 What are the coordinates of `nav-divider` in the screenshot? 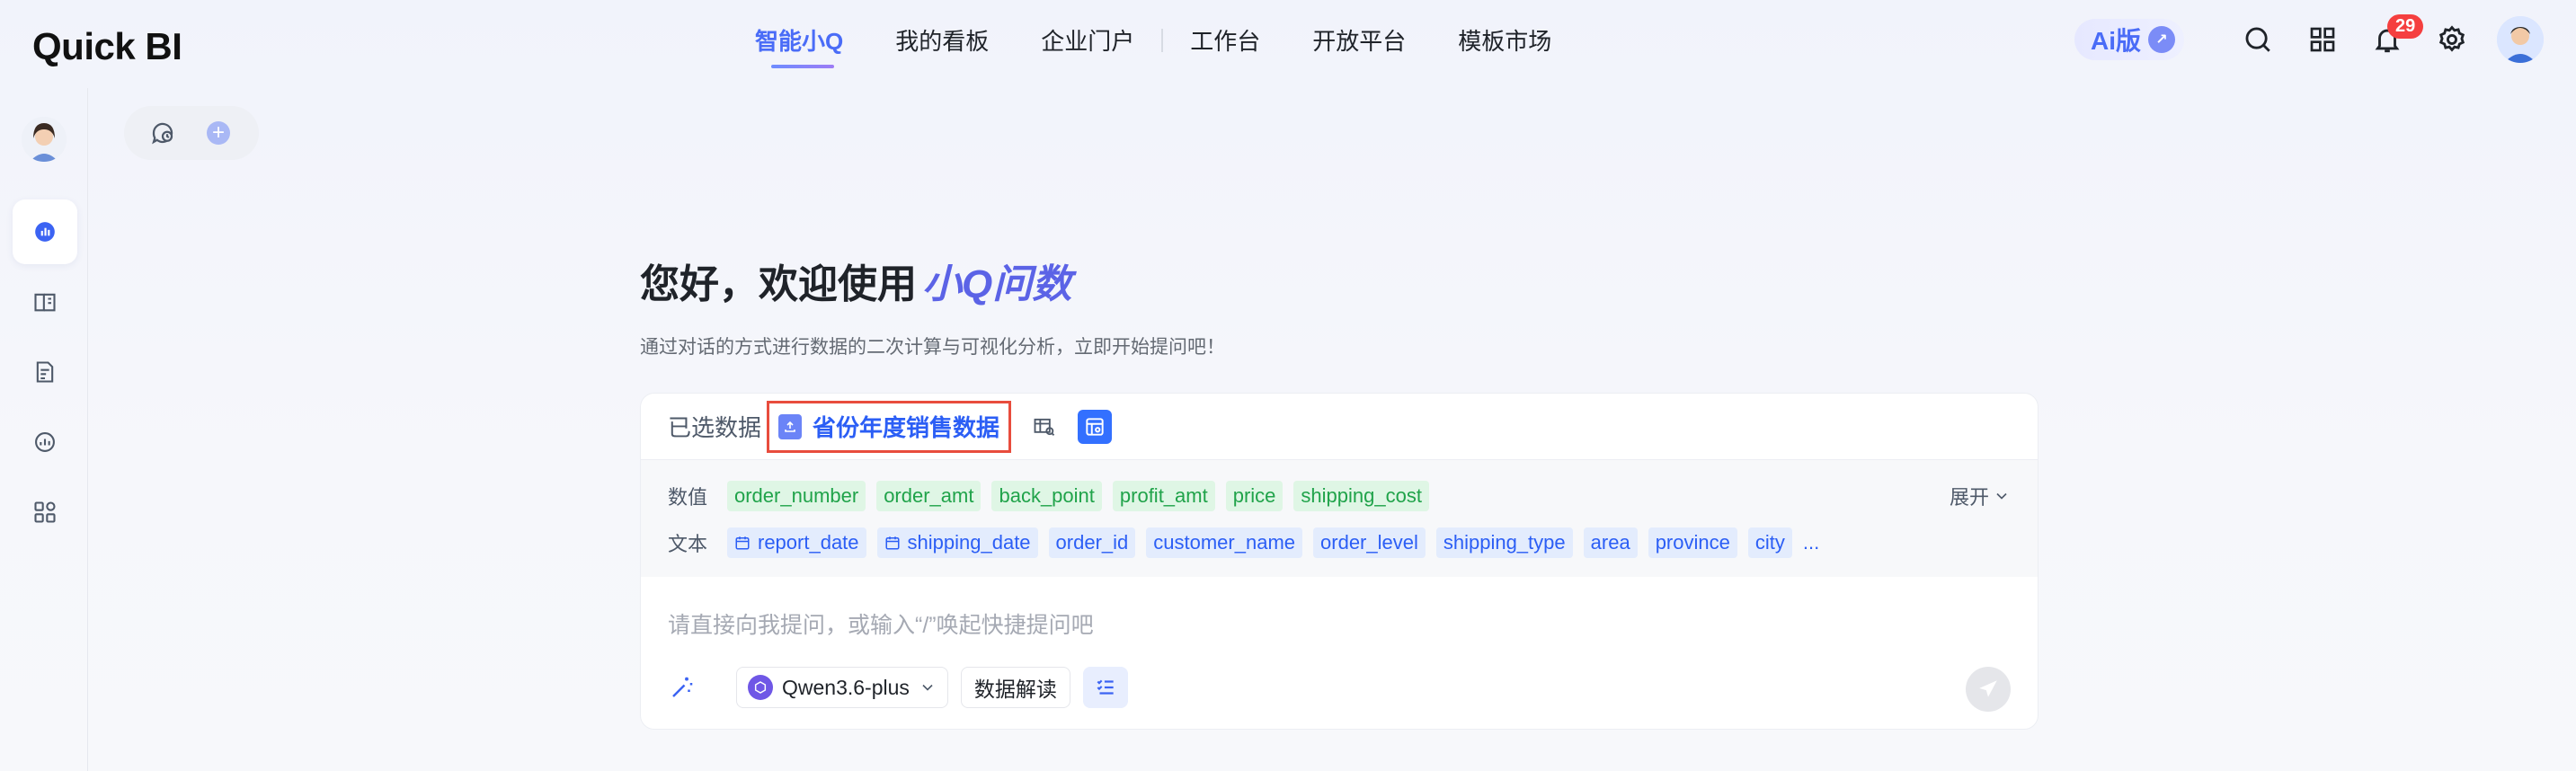 It's located at (1162, 40).